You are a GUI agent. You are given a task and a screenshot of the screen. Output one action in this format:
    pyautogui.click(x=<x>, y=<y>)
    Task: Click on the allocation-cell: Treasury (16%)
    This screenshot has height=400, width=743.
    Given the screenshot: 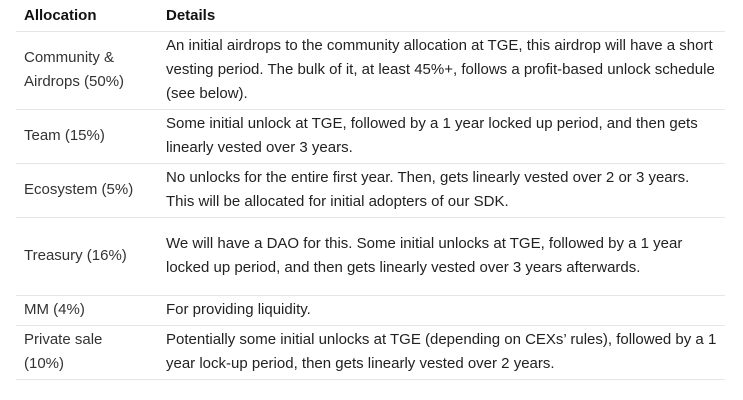 What is the action you would take?
    pyautogui.click(x=87, y=256)
    